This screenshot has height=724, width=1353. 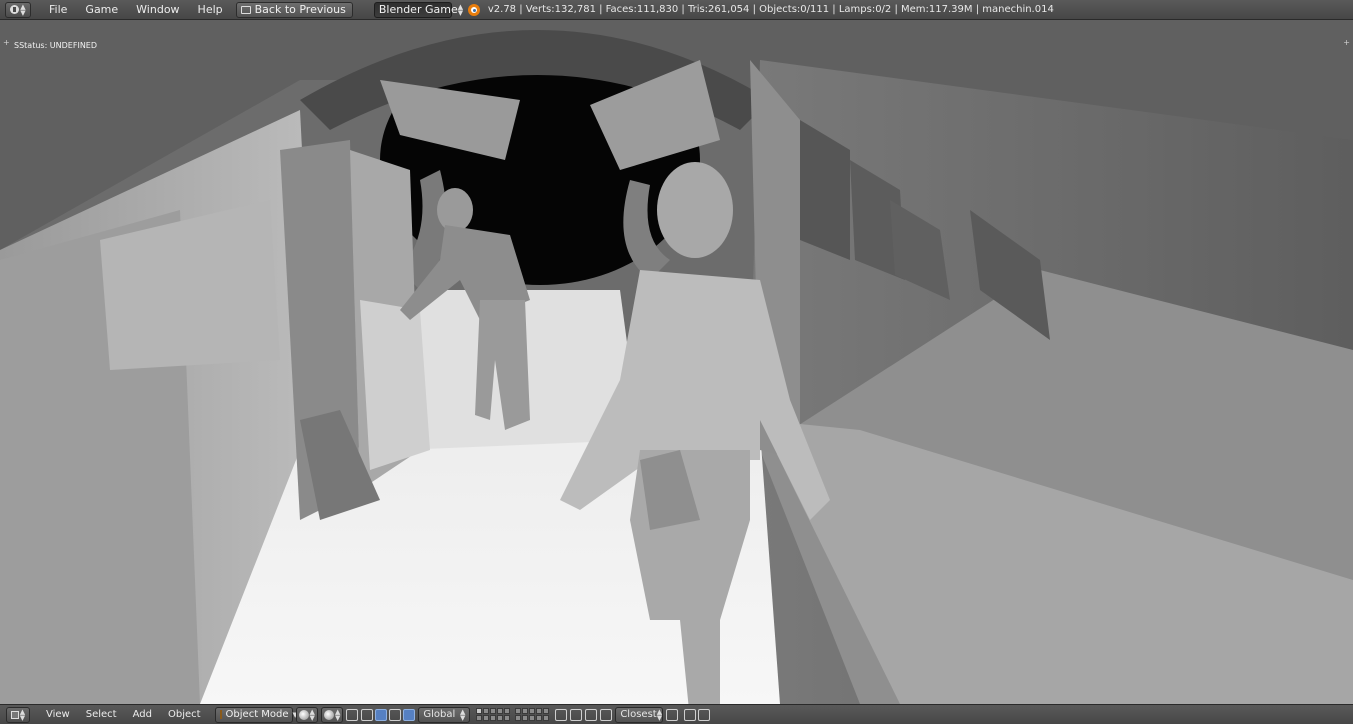 I want to click on snap-toggle-icon, so click(x=606, y=714).